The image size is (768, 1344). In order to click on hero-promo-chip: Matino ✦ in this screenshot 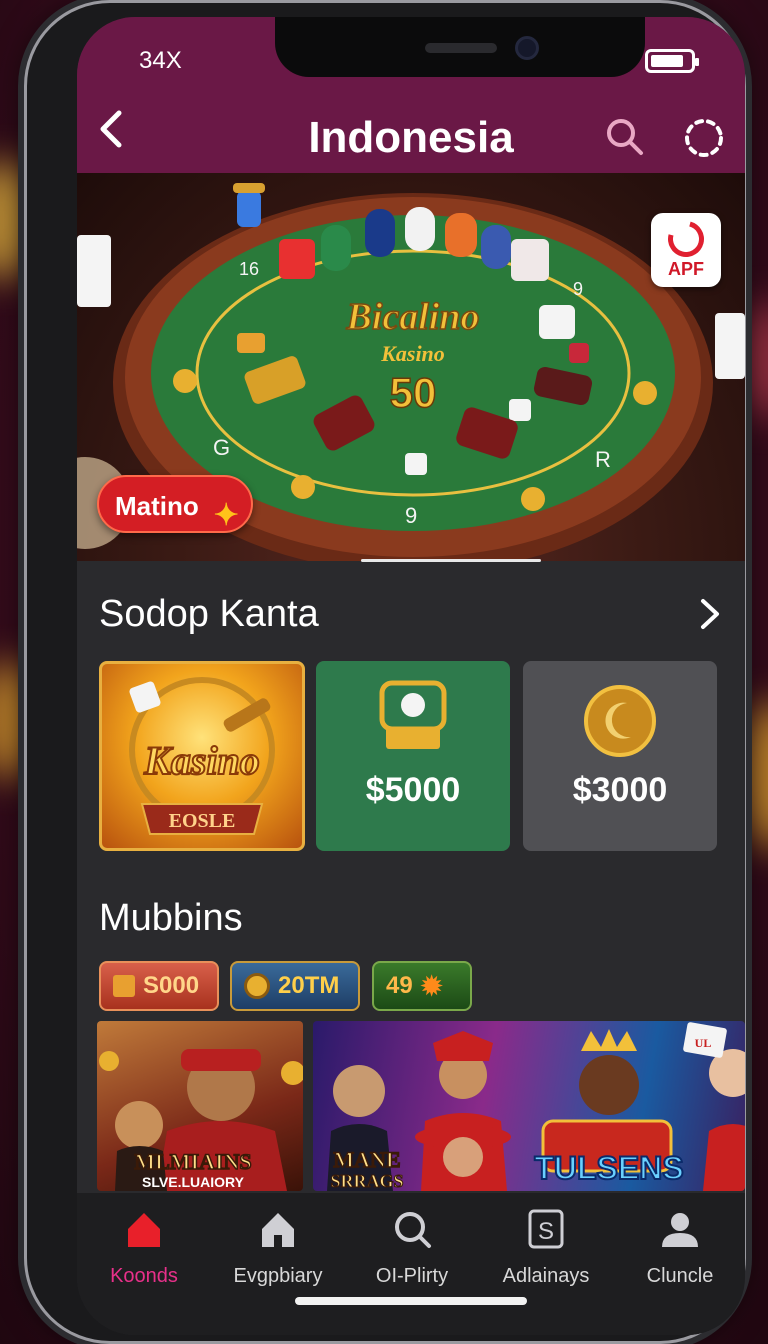, I will do `click(175, 504)`.